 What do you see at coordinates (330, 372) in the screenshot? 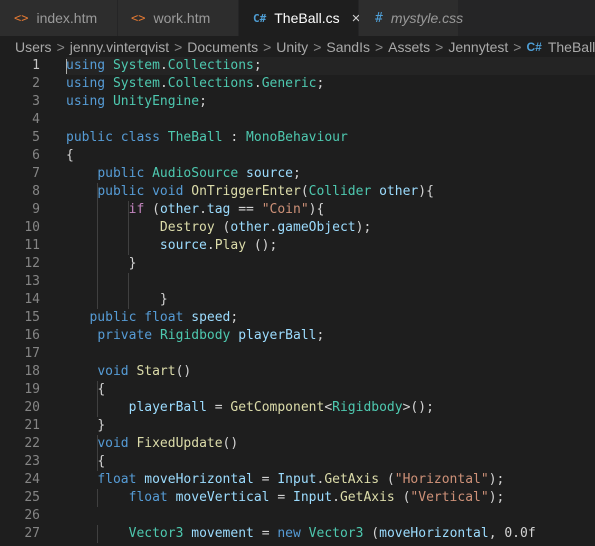
I see `code-line: void Start()` at bounding box center [330, 372].